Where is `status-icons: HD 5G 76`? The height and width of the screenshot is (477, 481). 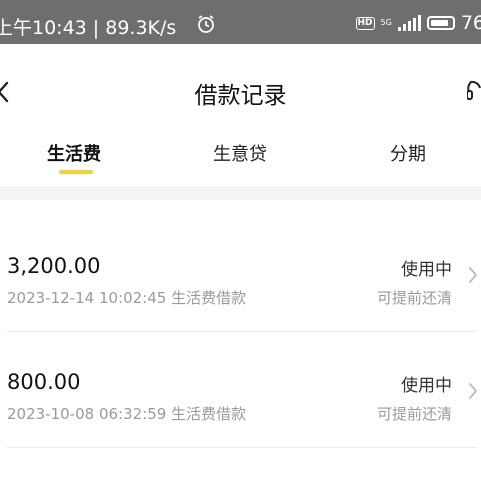 status-icons: HD 5G 76 is located at coordinates (418, 23).